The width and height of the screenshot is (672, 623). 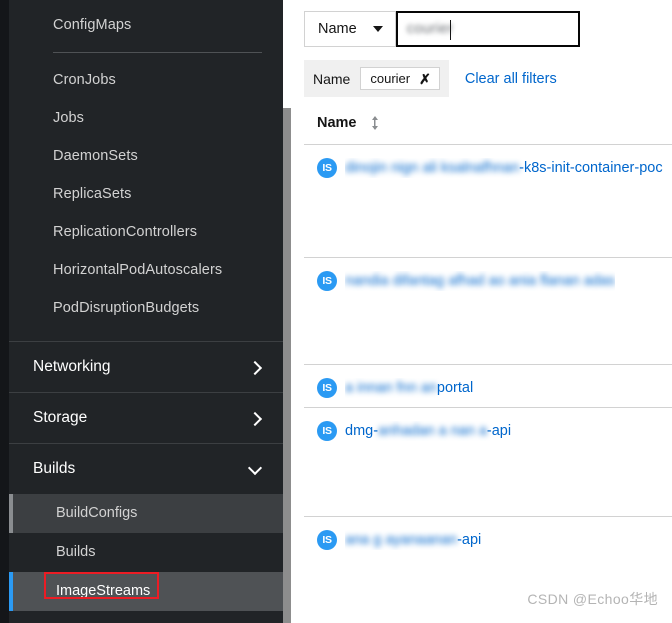 What do you see at coordinates (4, 311) in the screenshot?
I see `sidebar-left-edge` at bounding box center [4, 311].